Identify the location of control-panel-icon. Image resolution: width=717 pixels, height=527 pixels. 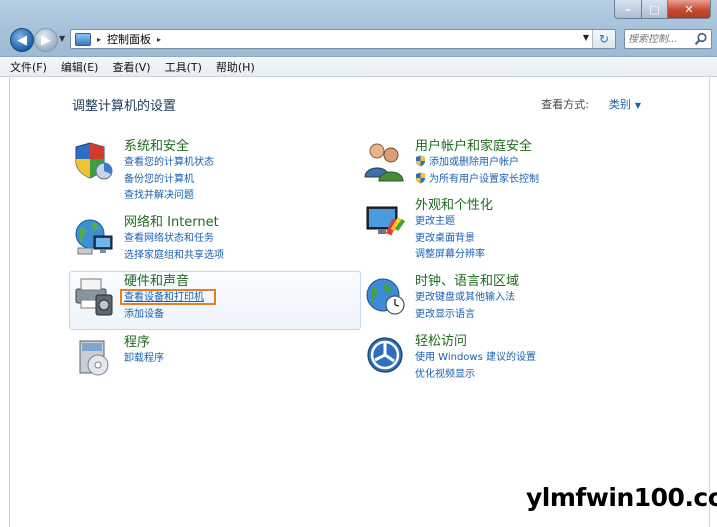
(83, 39).